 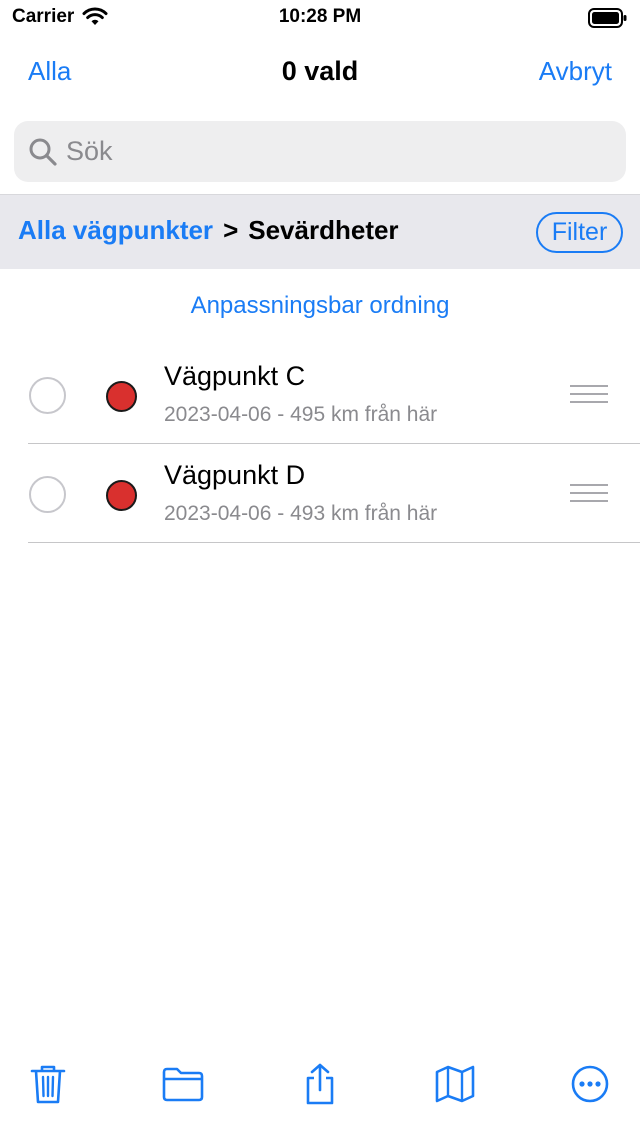 I want to click on search-icon, so click(x=43, y=152).